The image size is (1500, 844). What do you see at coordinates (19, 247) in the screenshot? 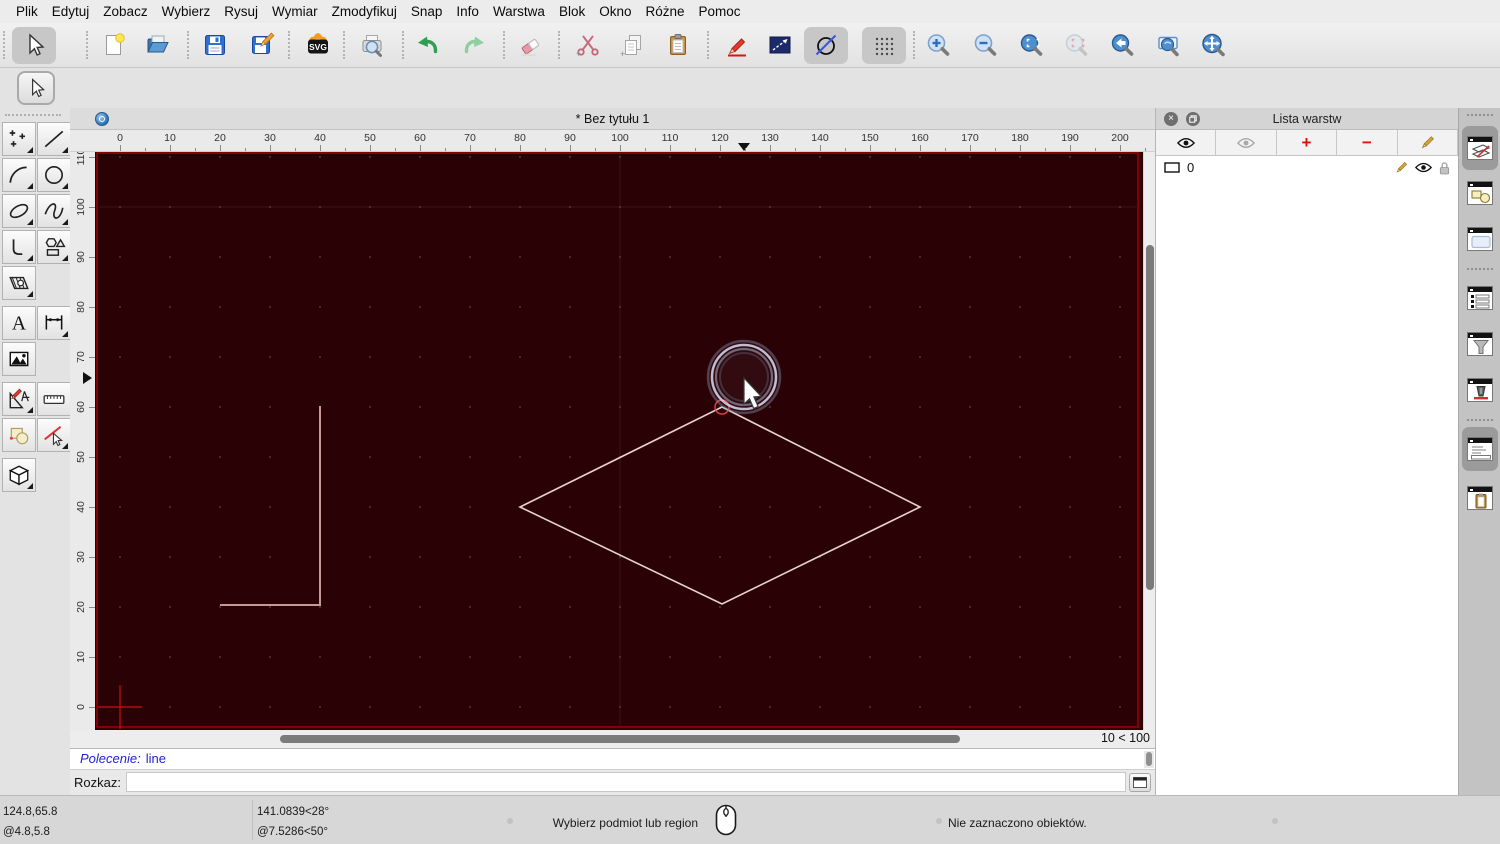
I see `polyline-tool-button` at bounding box center [19, 247].